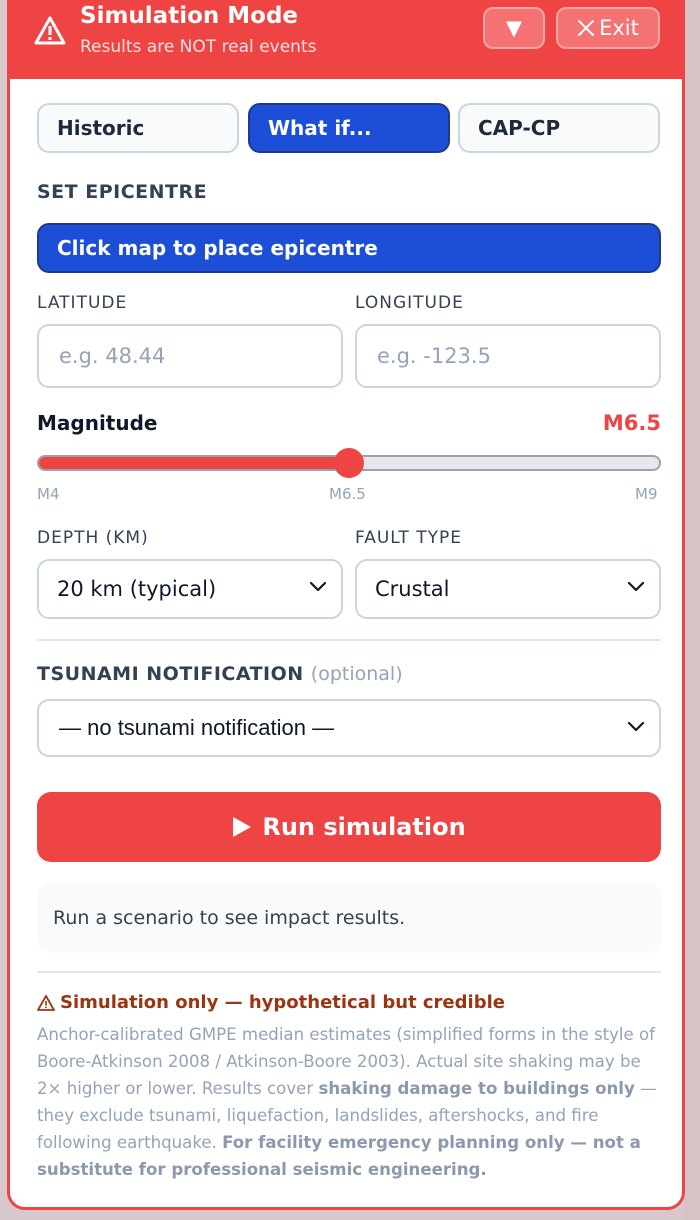  Describe the element at coordinates (631, 423) in the screenshot. I see `magnitude-value: M6.5` at that location.